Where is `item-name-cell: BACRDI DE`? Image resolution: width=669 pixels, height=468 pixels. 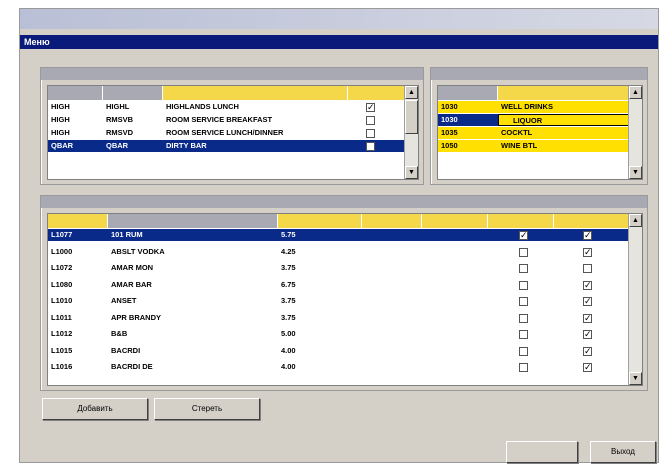 item-name-cell: BACRDI DE is located at coordinates (132, 366).